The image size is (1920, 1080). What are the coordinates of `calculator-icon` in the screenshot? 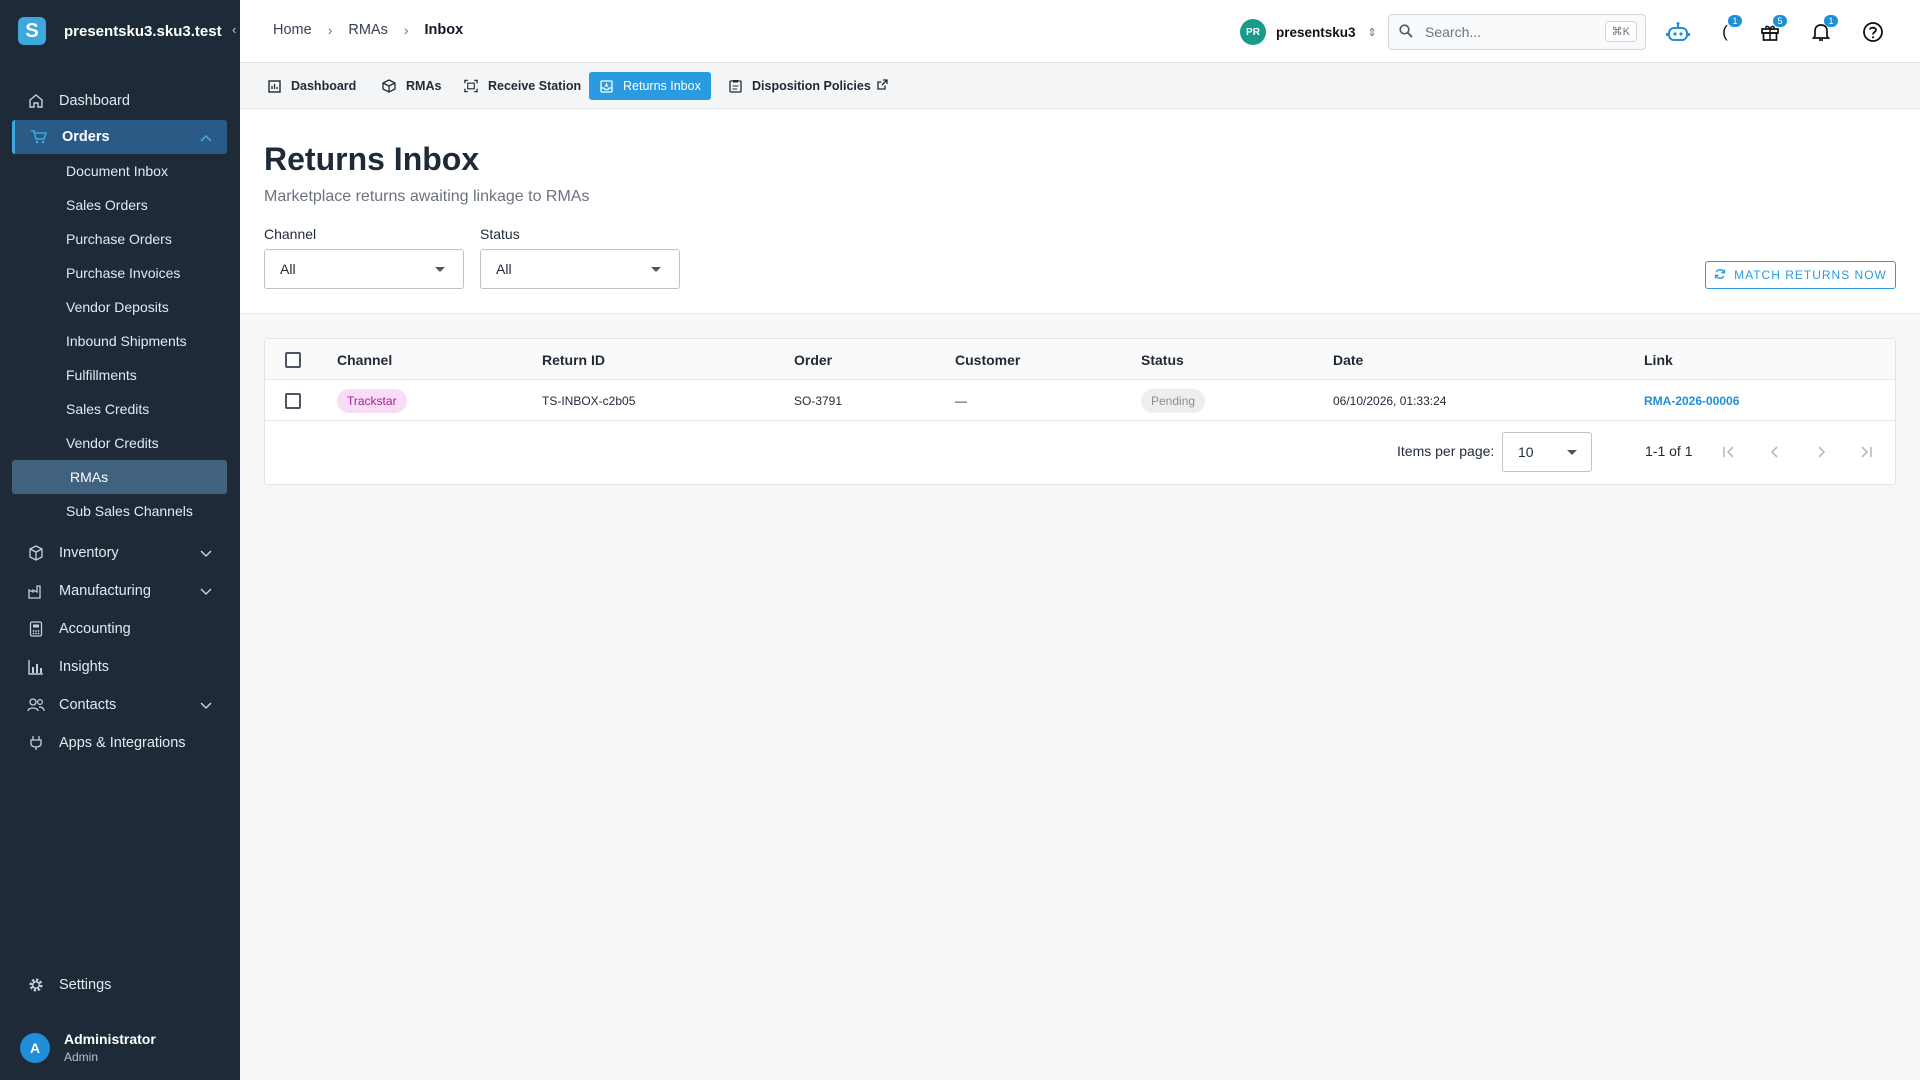 It's located at (36, 629).